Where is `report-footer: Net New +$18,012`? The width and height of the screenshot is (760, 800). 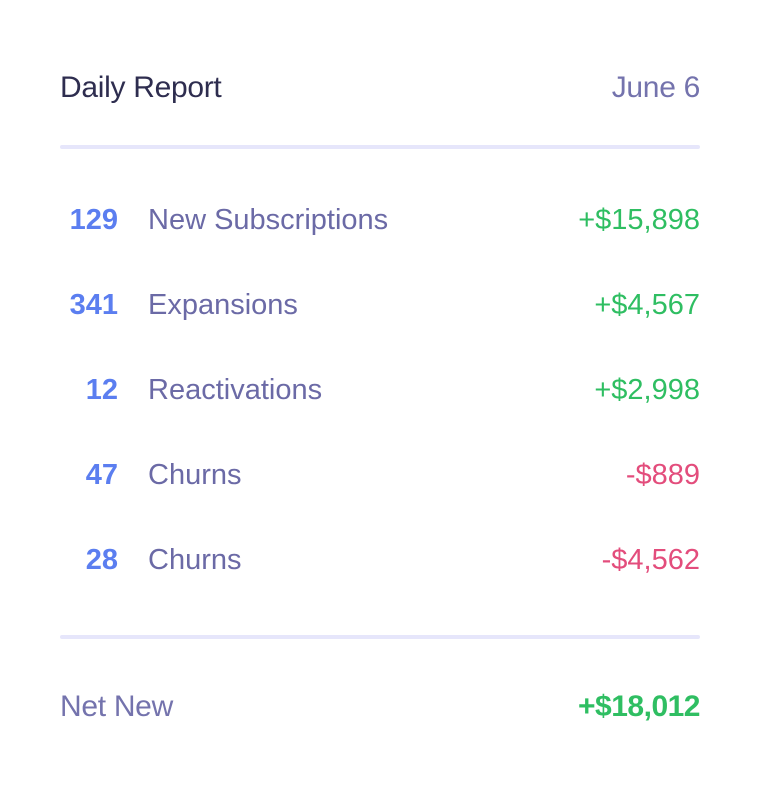 report-footer: Net New +$18,012 is located at coordinates (380, 707).